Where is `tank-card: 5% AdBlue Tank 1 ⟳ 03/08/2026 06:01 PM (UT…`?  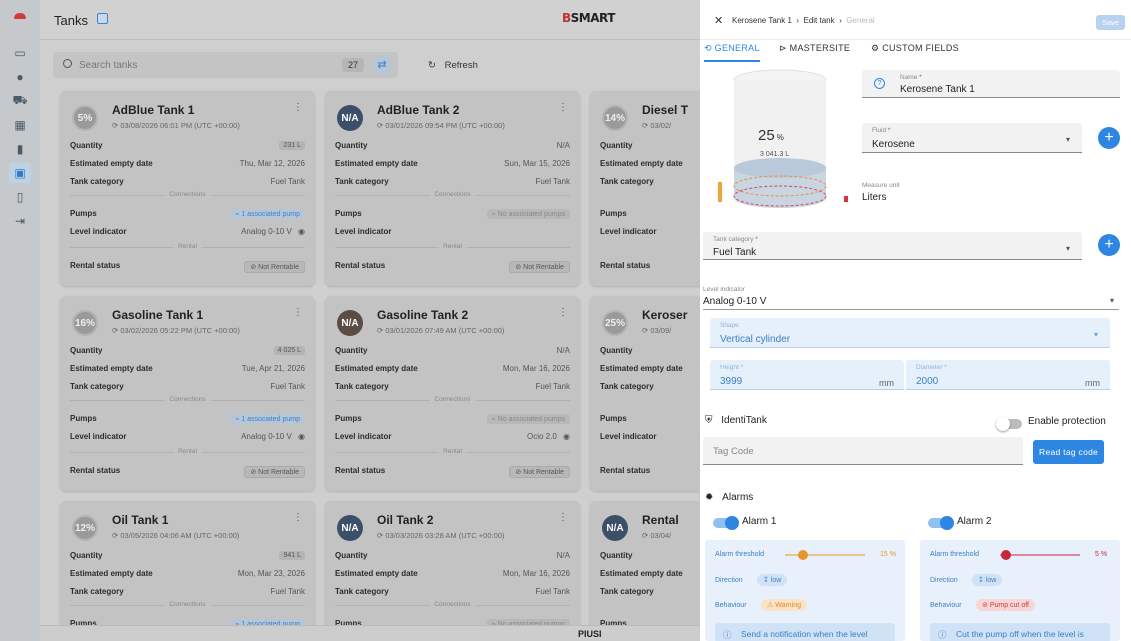
tank-card: 5% AdBlue Tank 1 ⟳ 03/08/2026 06:01 PM (UT… is located at coordinates (187, 188).